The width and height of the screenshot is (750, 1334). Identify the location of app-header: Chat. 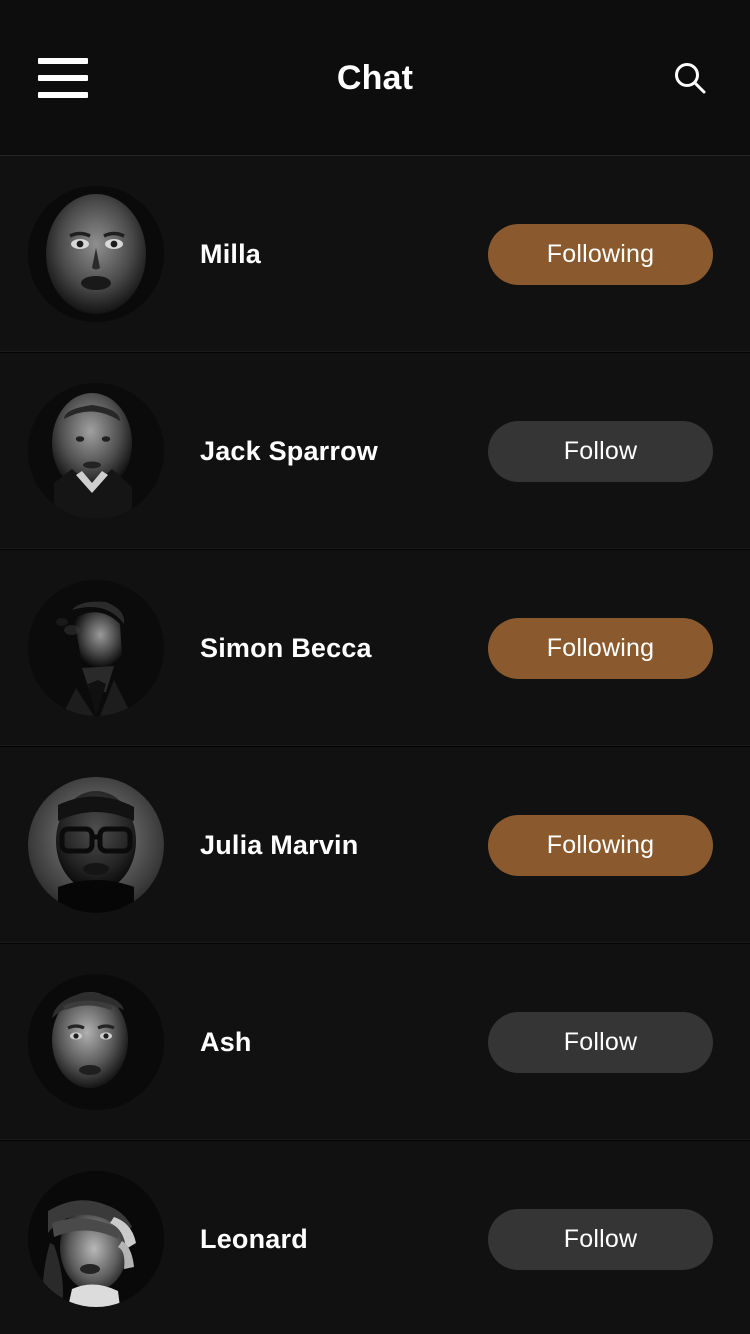
(375, 78).